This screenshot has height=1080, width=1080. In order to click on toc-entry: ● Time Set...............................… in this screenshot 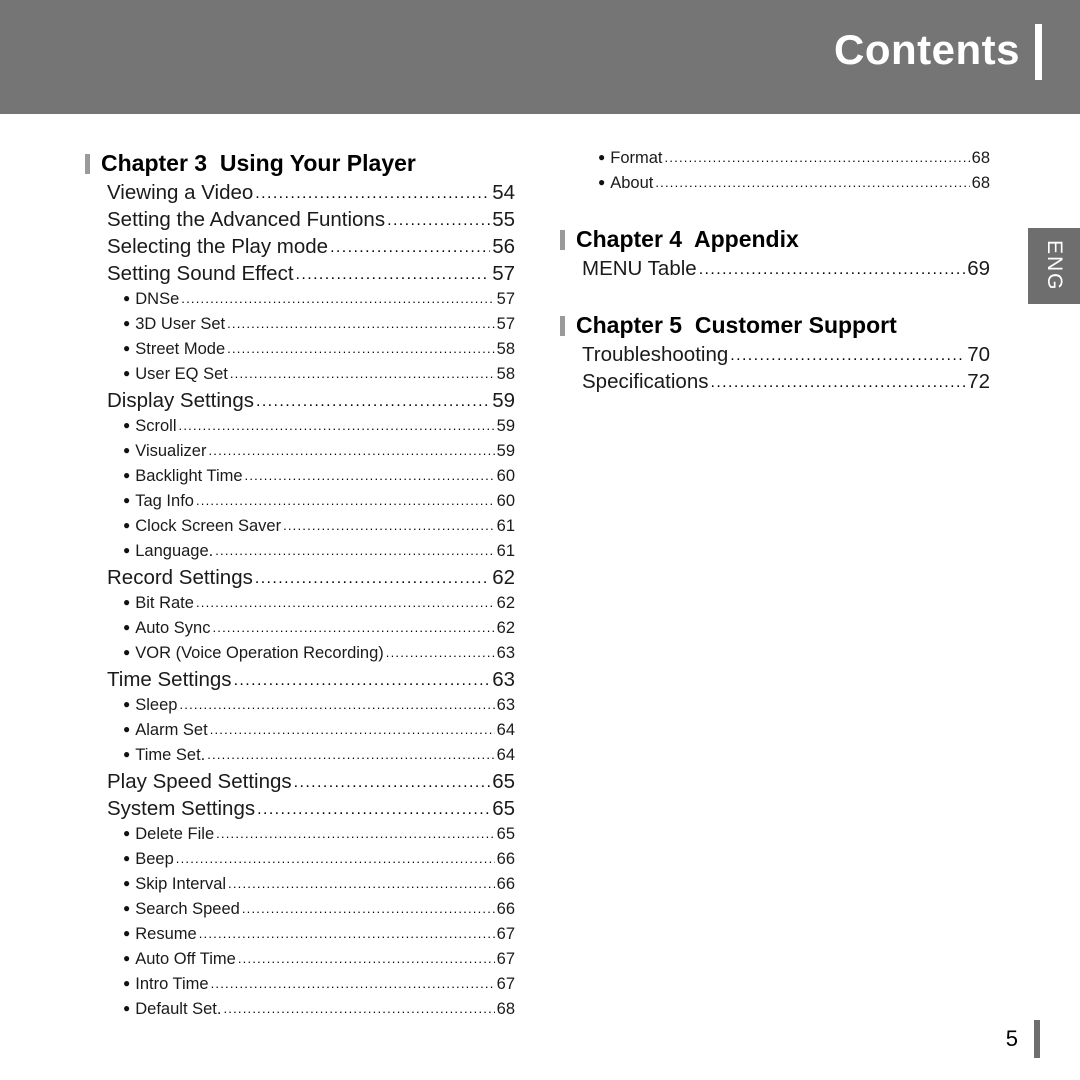, I will do `click(300, 758)`.